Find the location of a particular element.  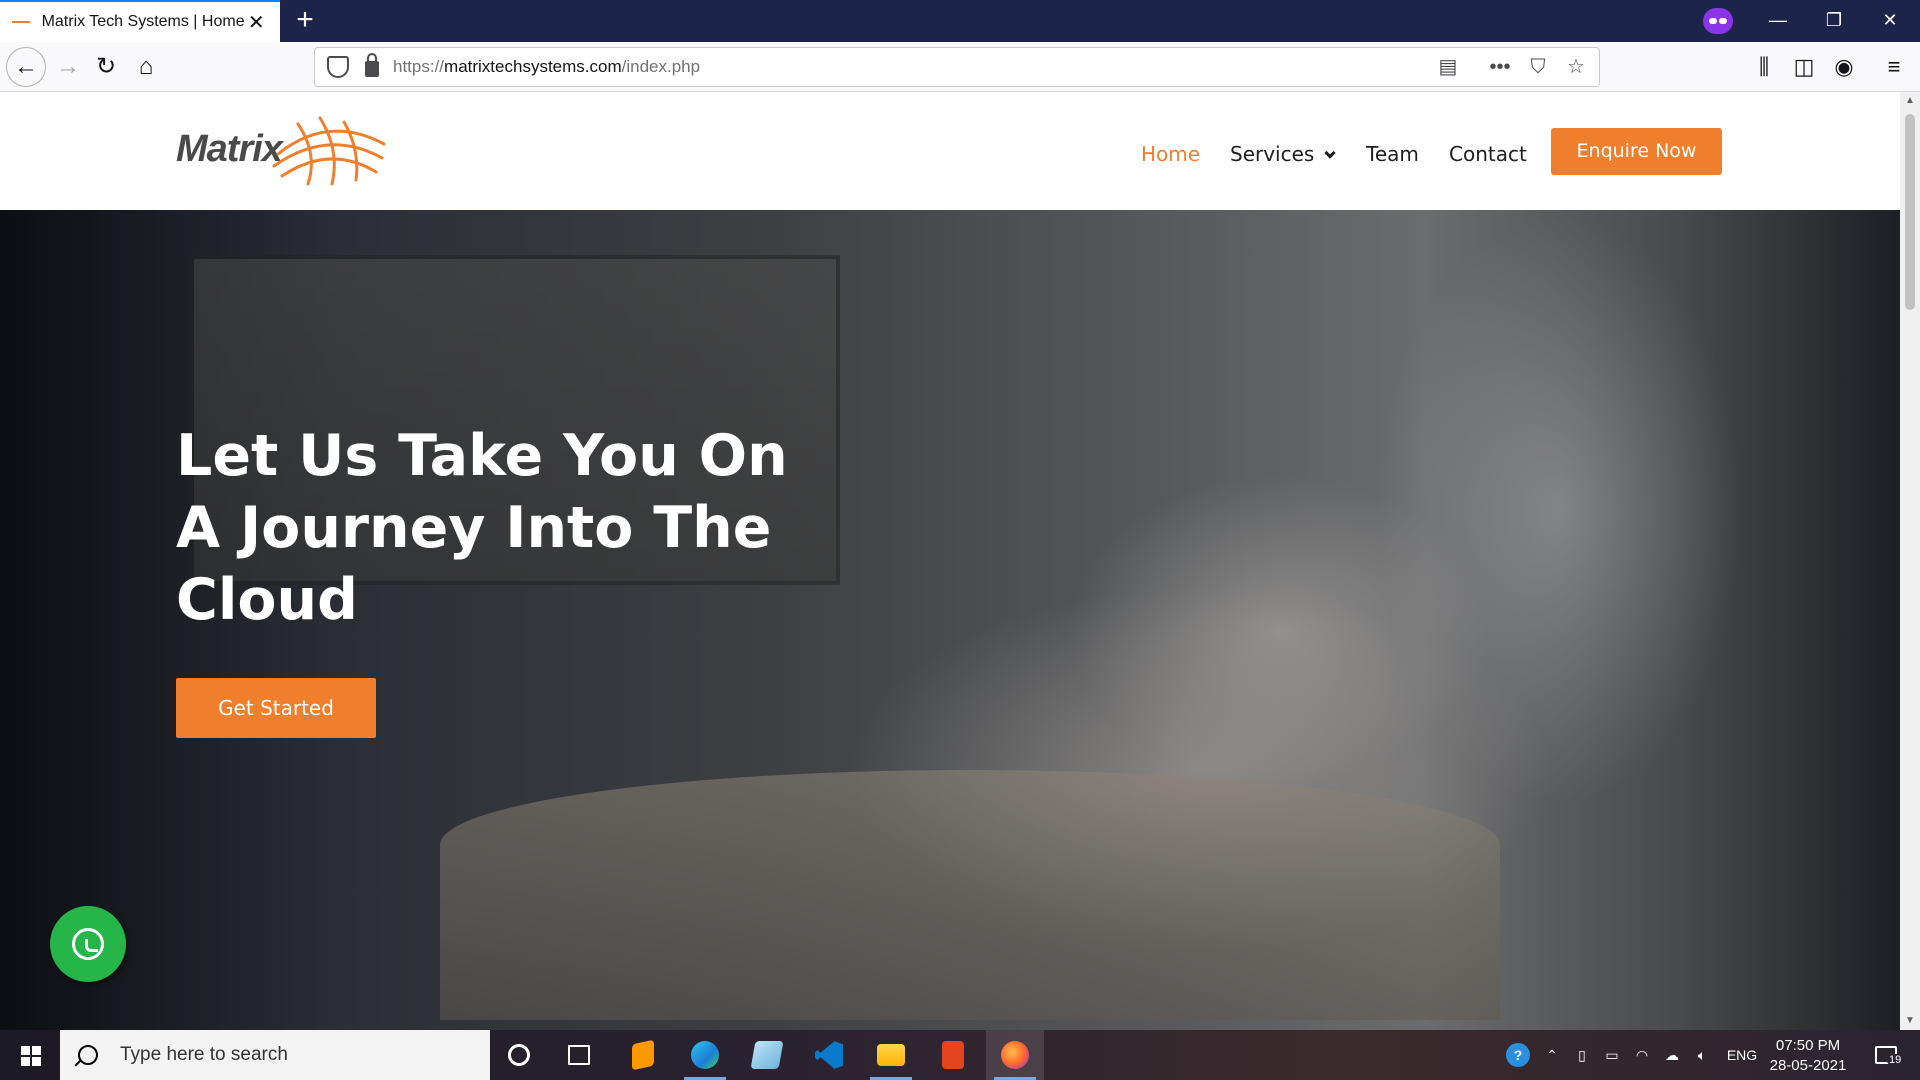

nav-services: Services is located at coordinates (1283, 154).